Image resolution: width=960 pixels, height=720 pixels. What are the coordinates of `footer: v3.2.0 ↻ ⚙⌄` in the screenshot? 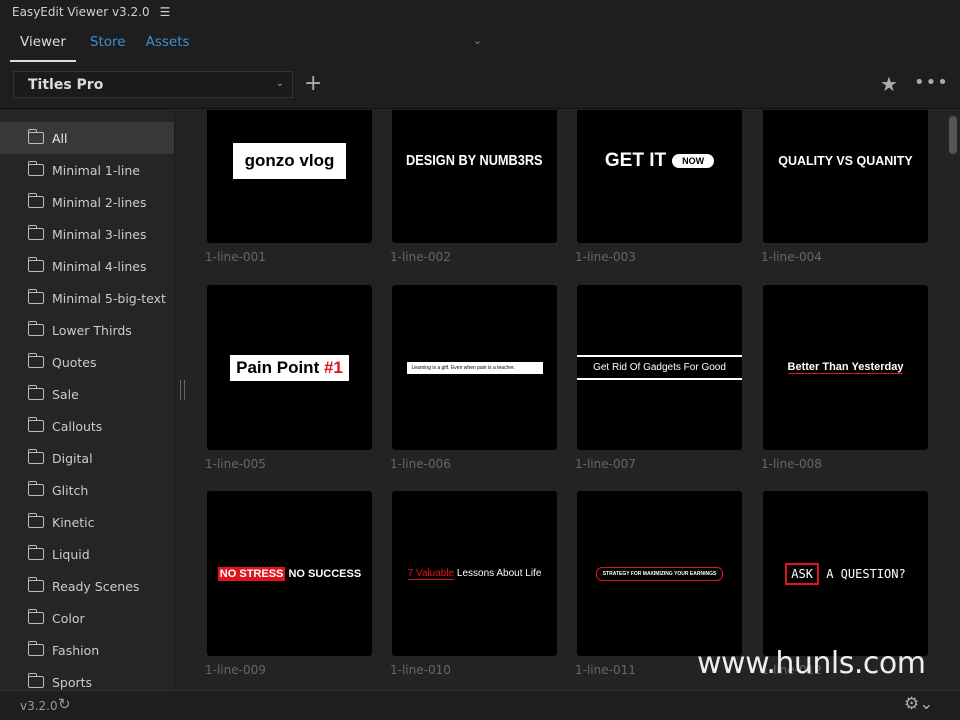 It's located at (480, 705).